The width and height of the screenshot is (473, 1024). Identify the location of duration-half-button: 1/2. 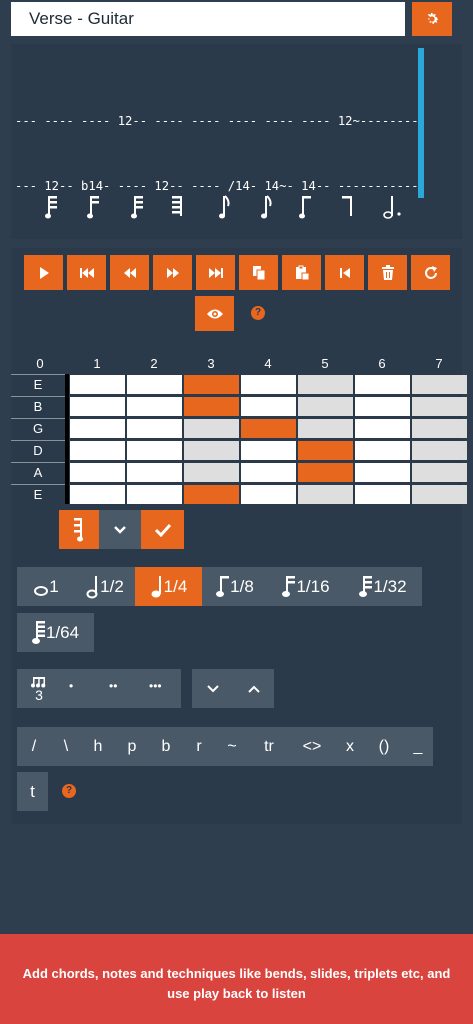
(105, 586).